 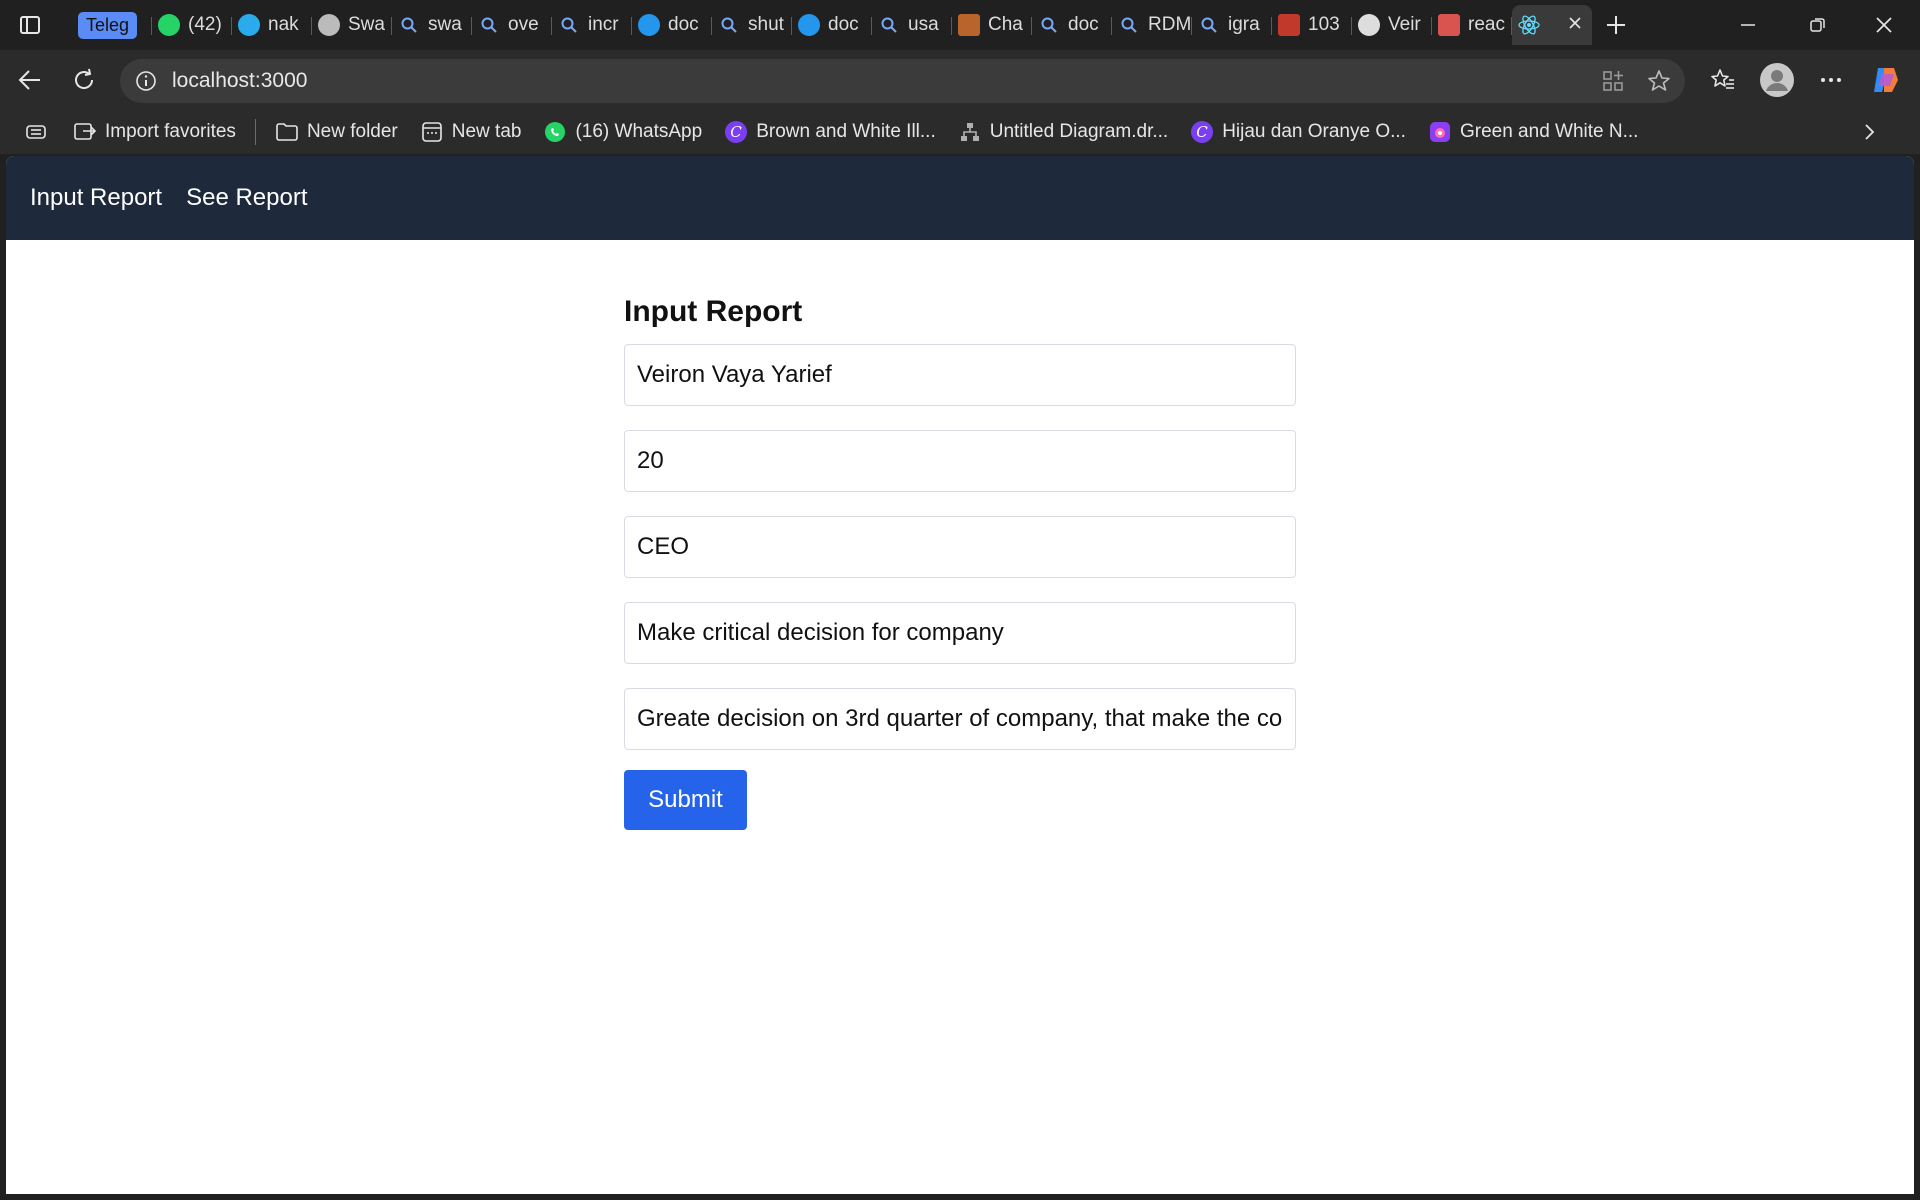 I want to click on bookmark-import-favorites: Import favorites, so click(x=154, y=132).